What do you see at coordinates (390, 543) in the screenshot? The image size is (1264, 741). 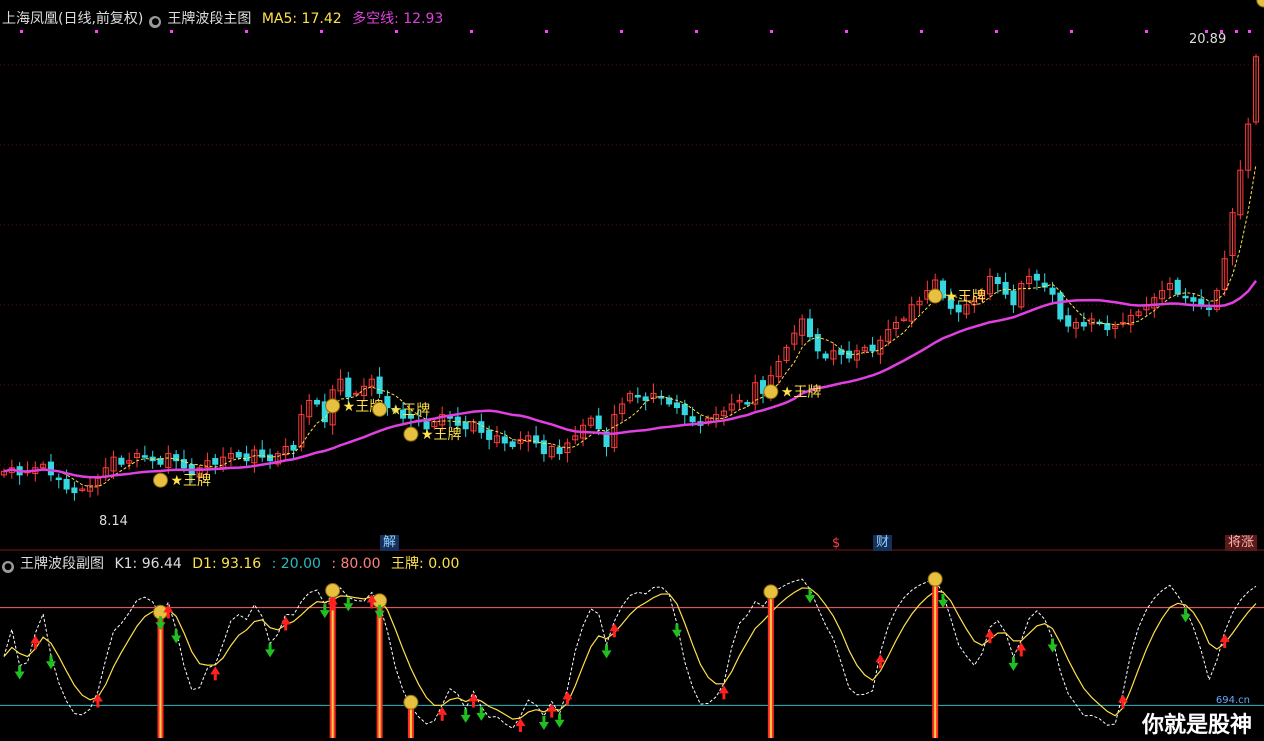 I see `event-jie-badge: 解` at bounding box center [390, 543].